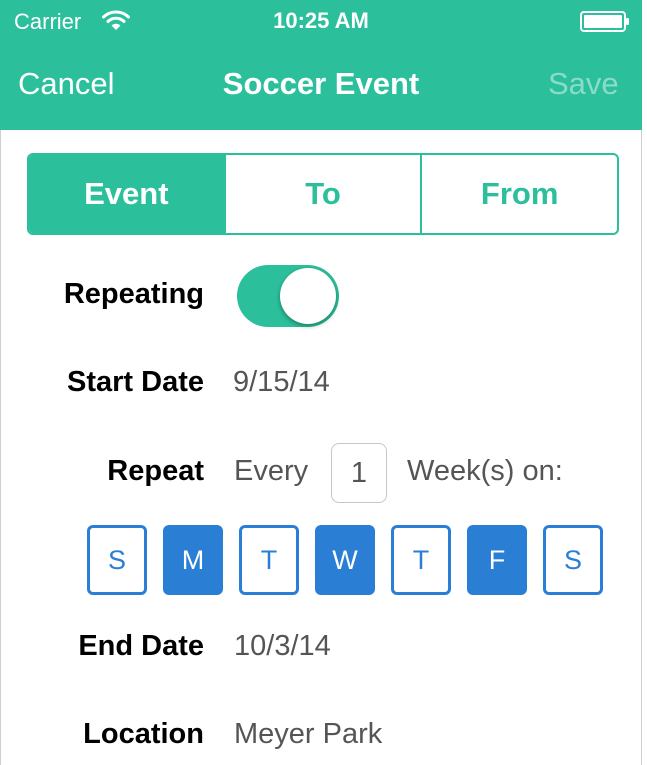 This screenshot has height=765, width=647. What do you see at coordinates (485, 471) in the screenshot?
I see `repeat-unit-text: Week(s) on:` at bounding box center [485, 471].